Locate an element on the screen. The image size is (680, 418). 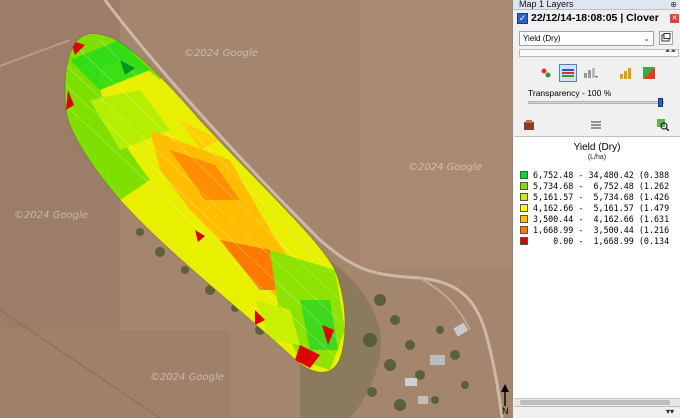
legend-title: Yield (Dry) is located at coordinates (597, 147).